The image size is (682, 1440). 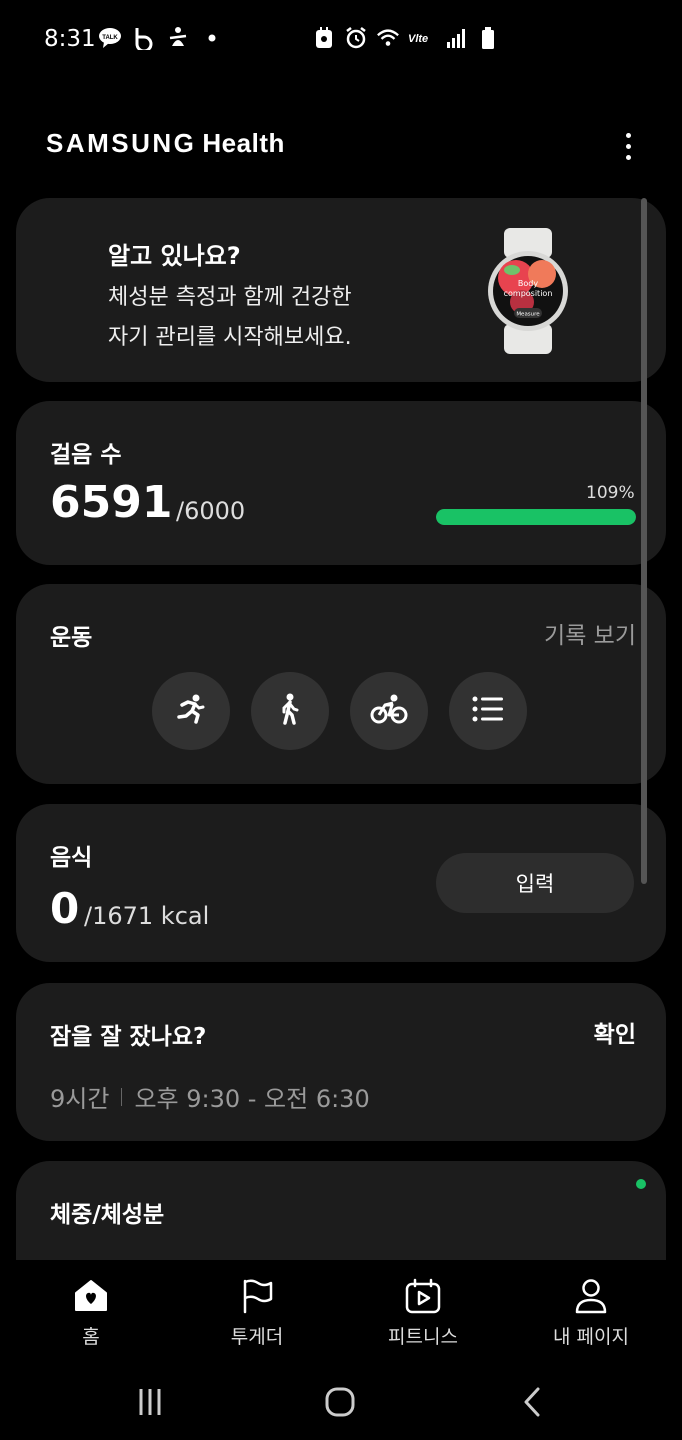 I want to click on running-icon, so click(x=191, y=711).